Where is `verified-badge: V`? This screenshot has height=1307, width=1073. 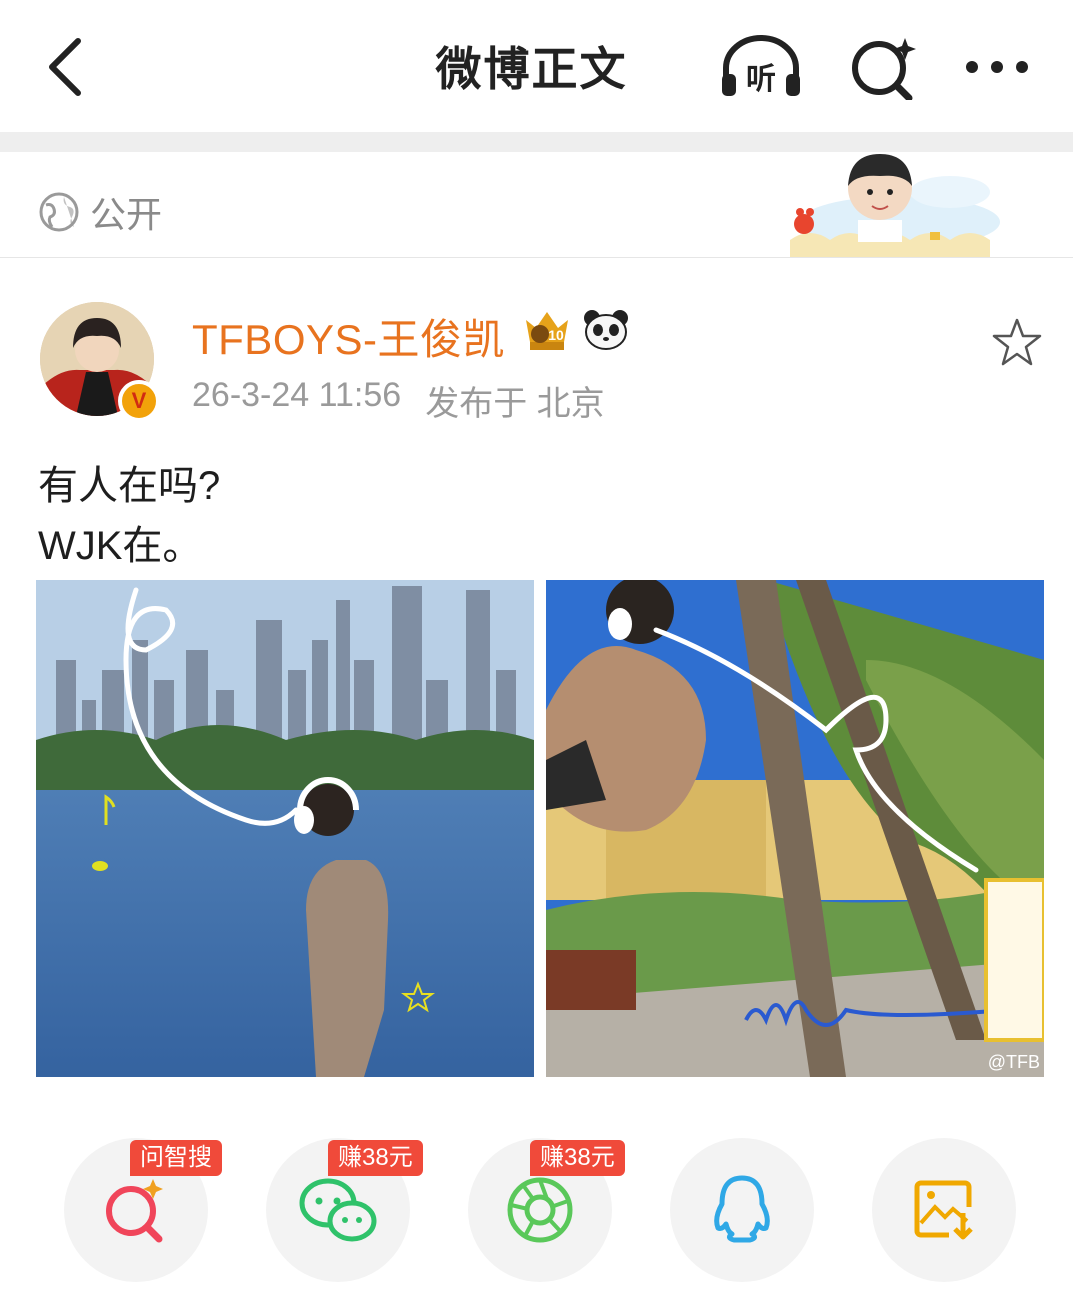 verified-badge: V is located at coordinates (139, 401).